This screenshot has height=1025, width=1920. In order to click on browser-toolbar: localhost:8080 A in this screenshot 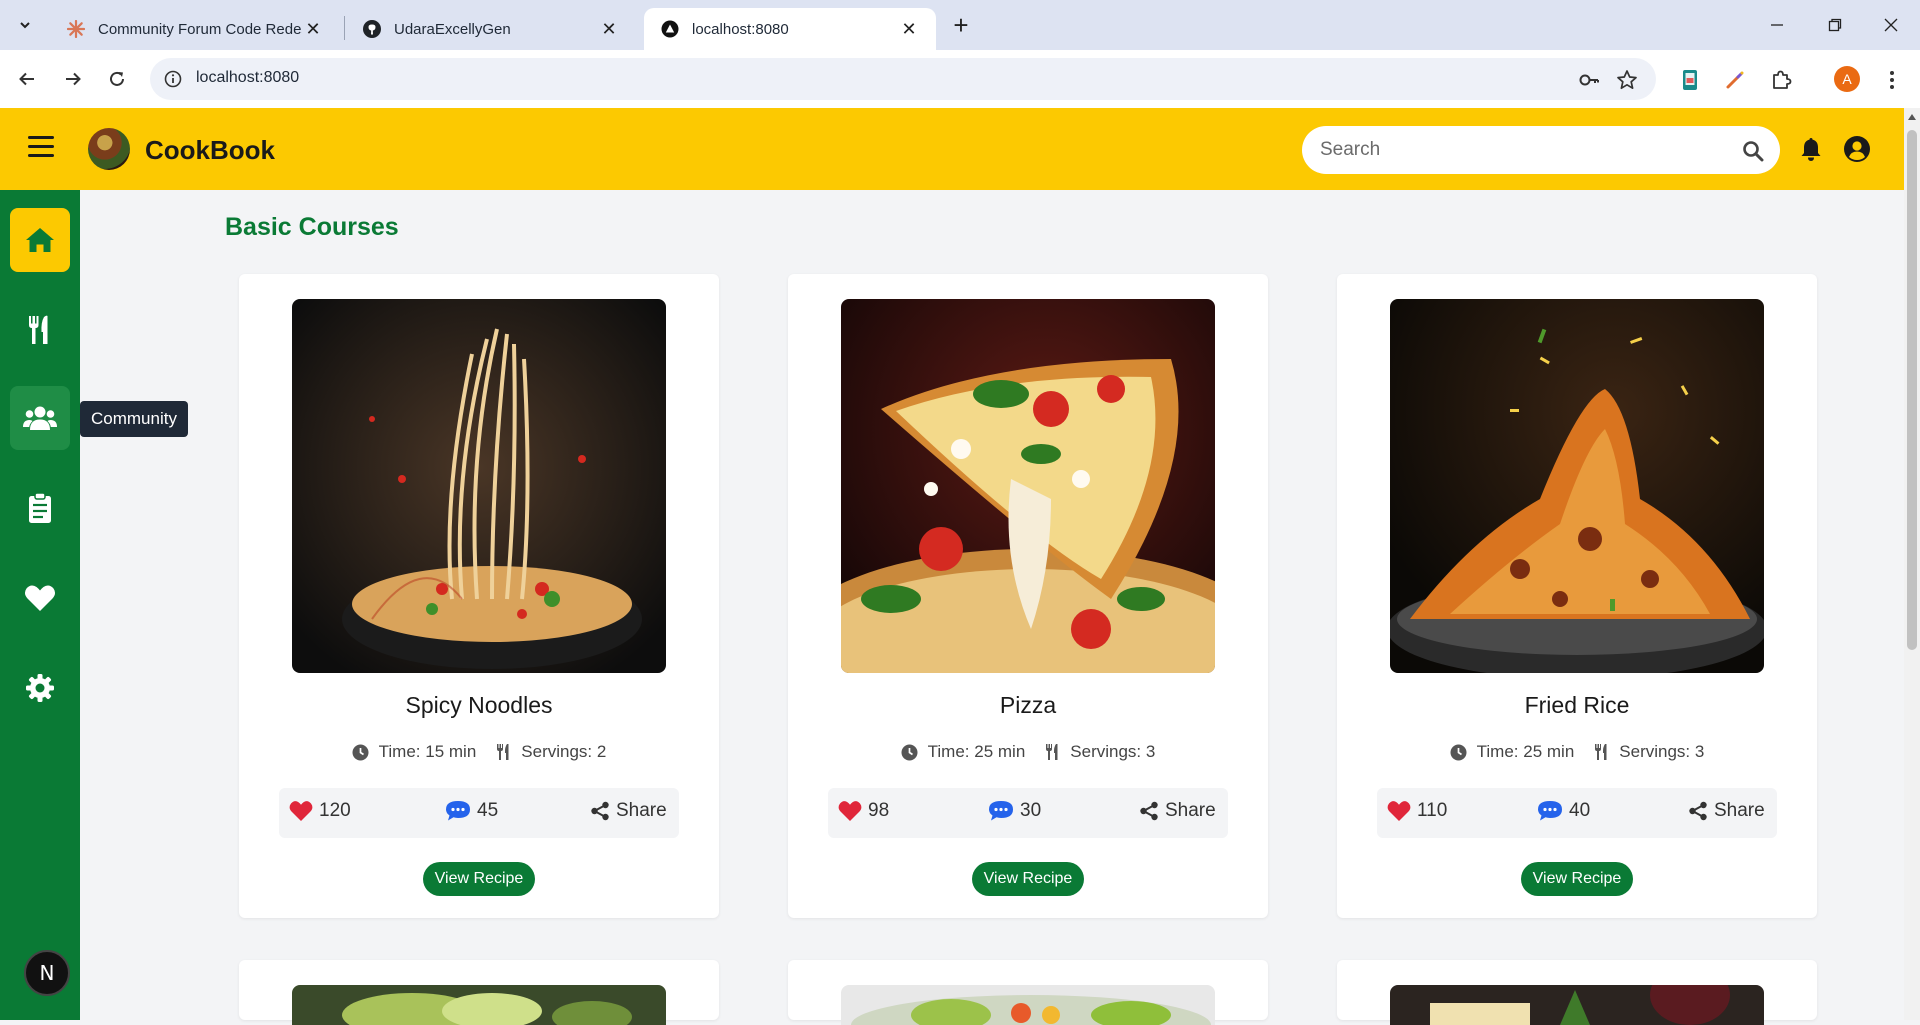, I will do `click(960, 79)`.